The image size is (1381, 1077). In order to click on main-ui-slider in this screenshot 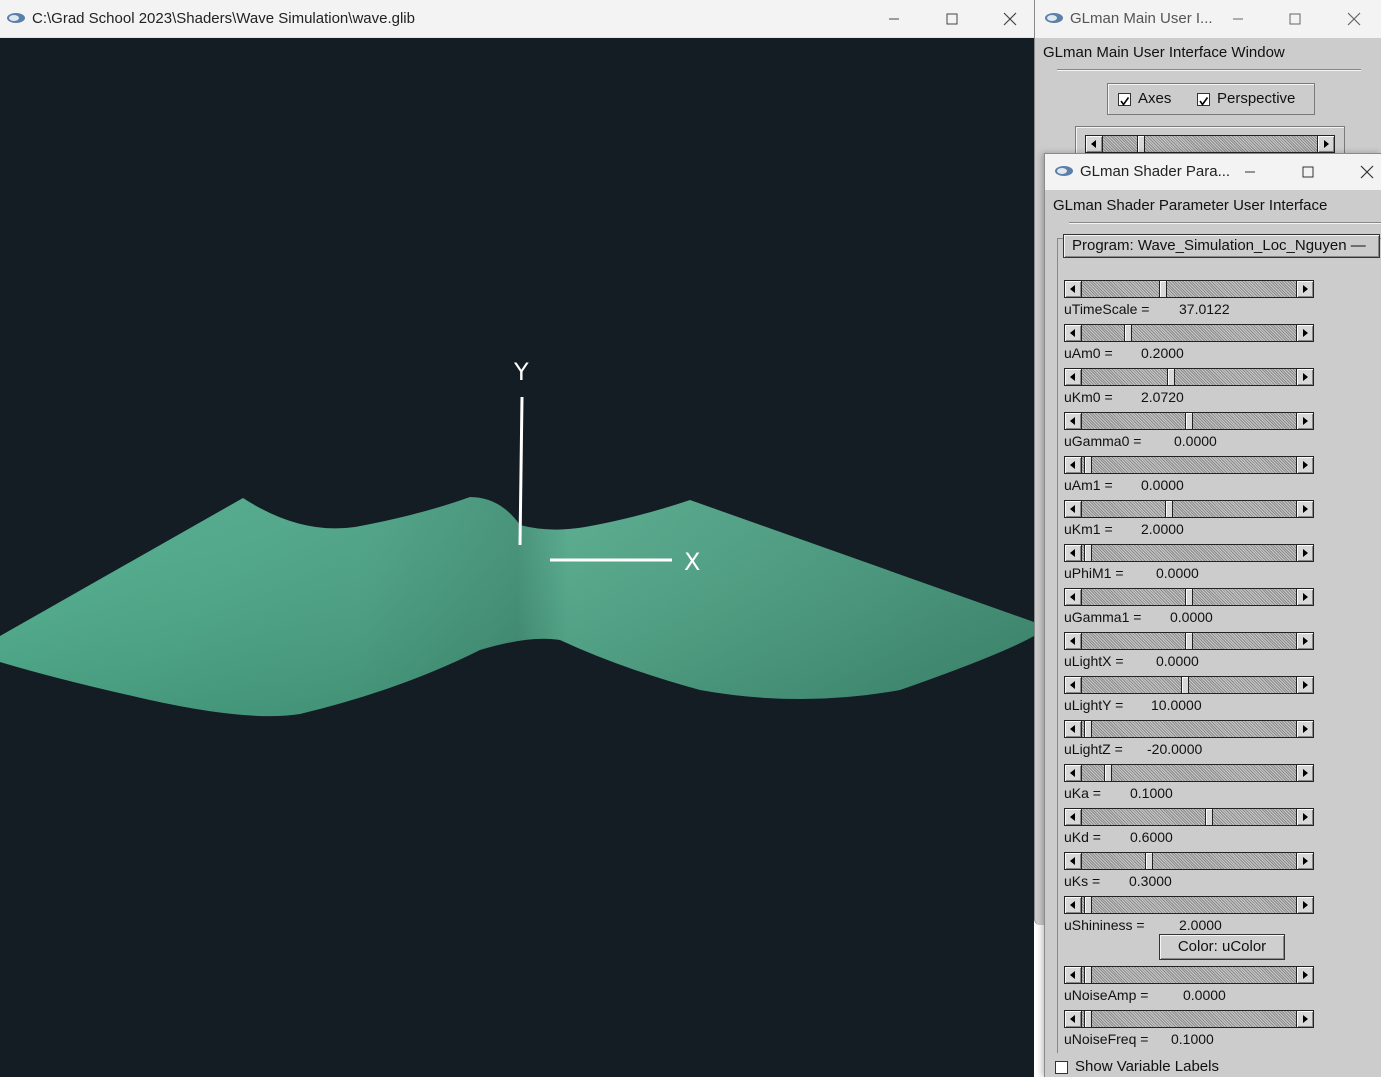, I will do `click(1210, 144)`.